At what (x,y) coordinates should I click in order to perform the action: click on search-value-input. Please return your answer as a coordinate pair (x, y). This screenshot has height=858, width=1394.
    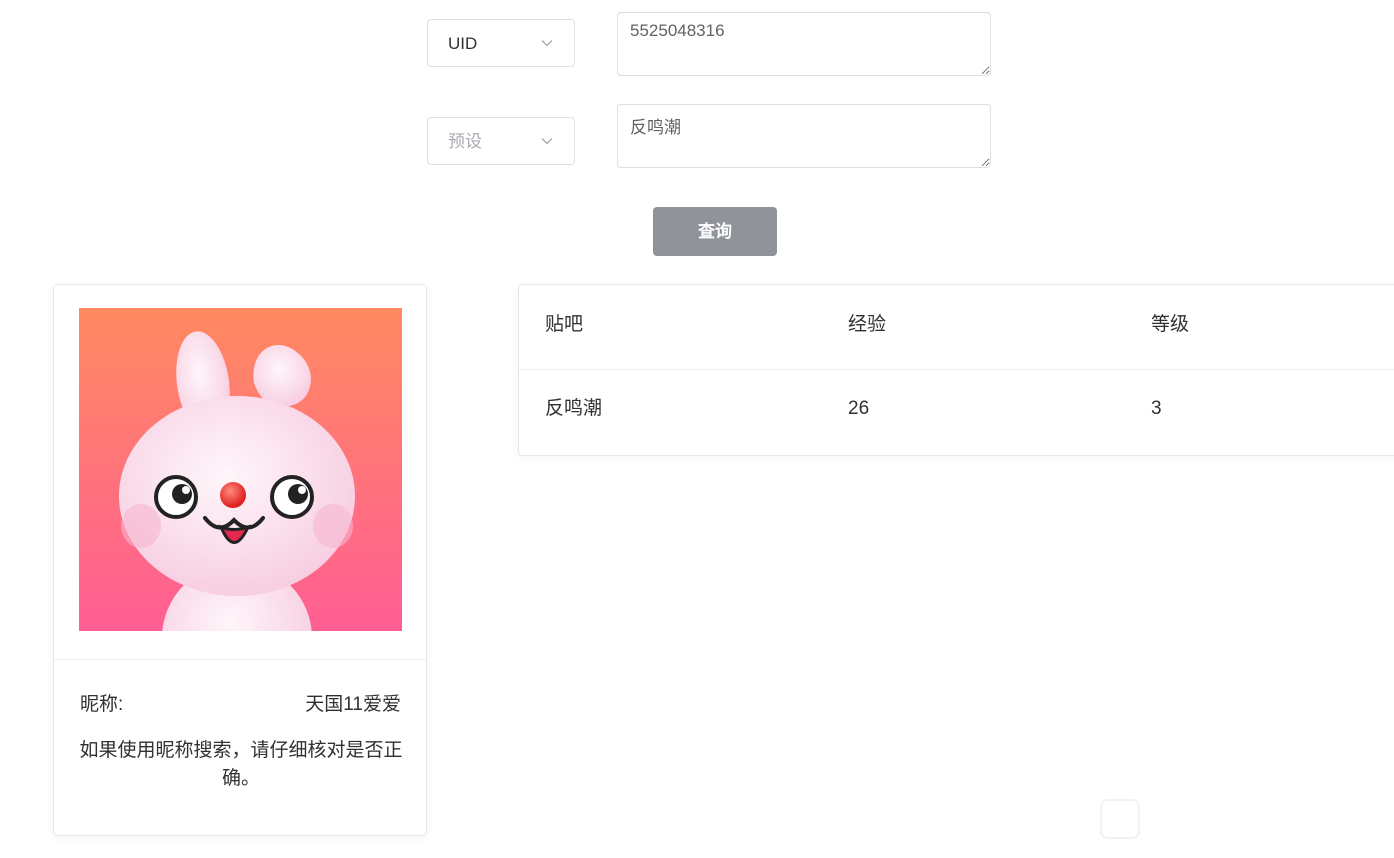
    Looking at the image, I should click on (804, 44).